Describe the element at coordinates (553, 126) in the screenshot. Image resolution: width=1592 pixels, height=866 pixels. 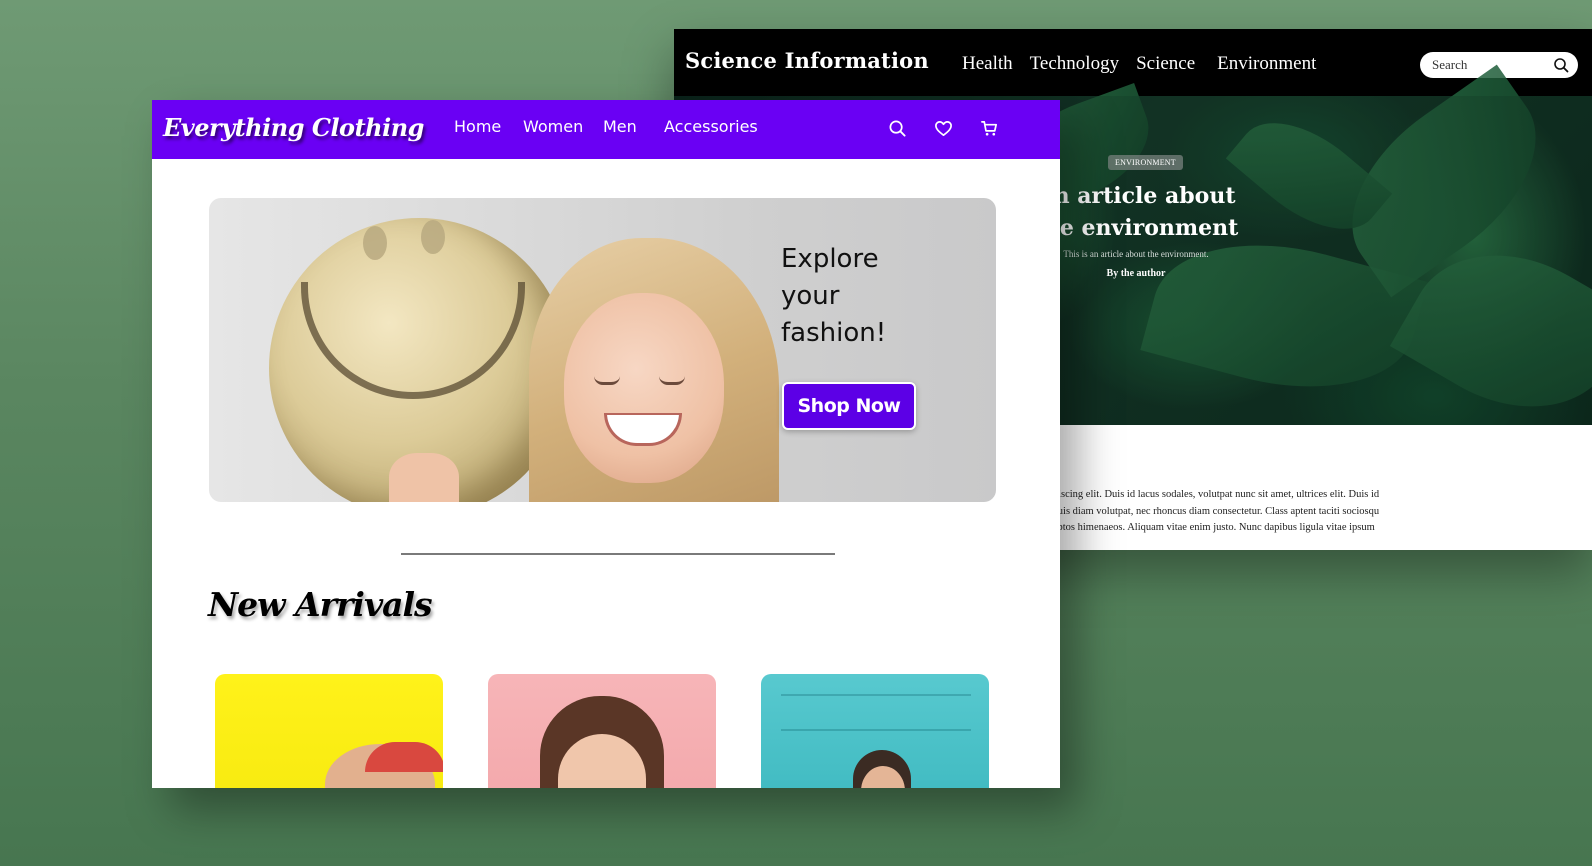
I see `nav-link-women: Women` at that location.